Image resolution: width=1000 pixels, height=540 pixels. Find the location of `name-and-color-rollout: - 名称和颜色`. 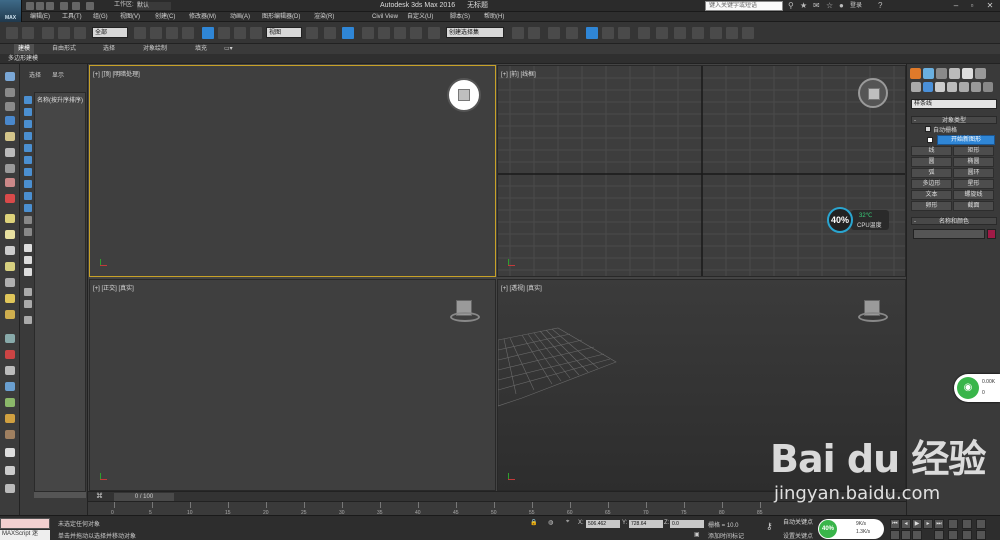

name-and-color-rollout: - 名称和颜色 is located at coordinates (954, 221).